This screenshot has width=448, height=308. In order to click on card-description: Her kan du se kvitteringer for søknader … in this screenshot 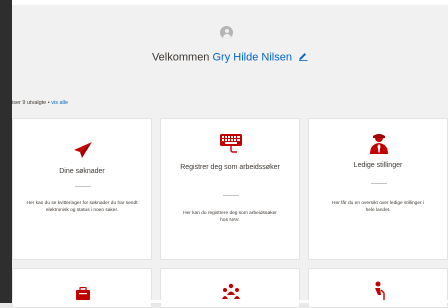, I will do `click(82, 207)`.